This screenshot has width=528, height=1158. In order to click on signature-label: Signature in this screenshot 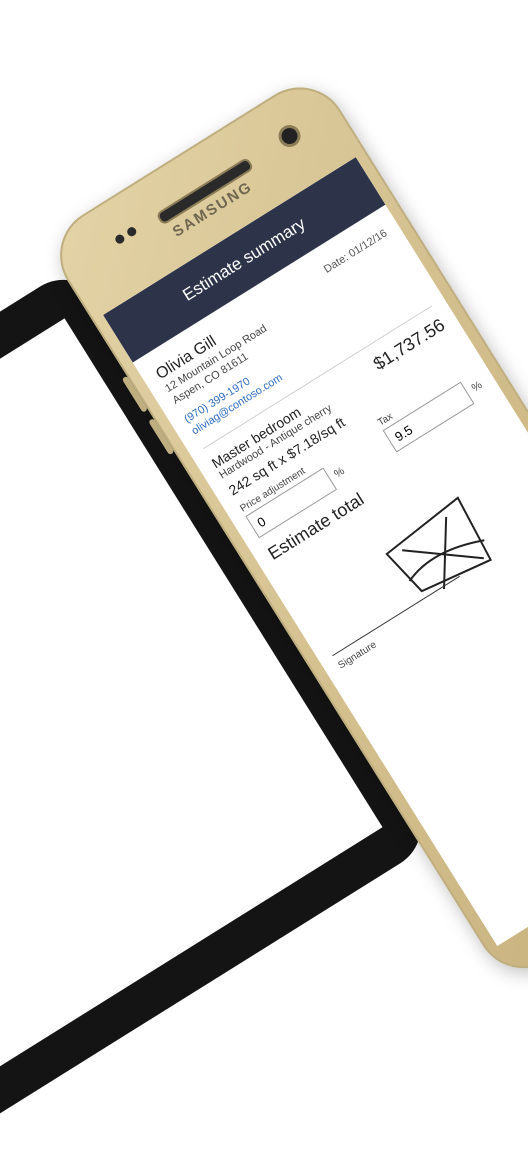, I will do `click(357, 655)`.